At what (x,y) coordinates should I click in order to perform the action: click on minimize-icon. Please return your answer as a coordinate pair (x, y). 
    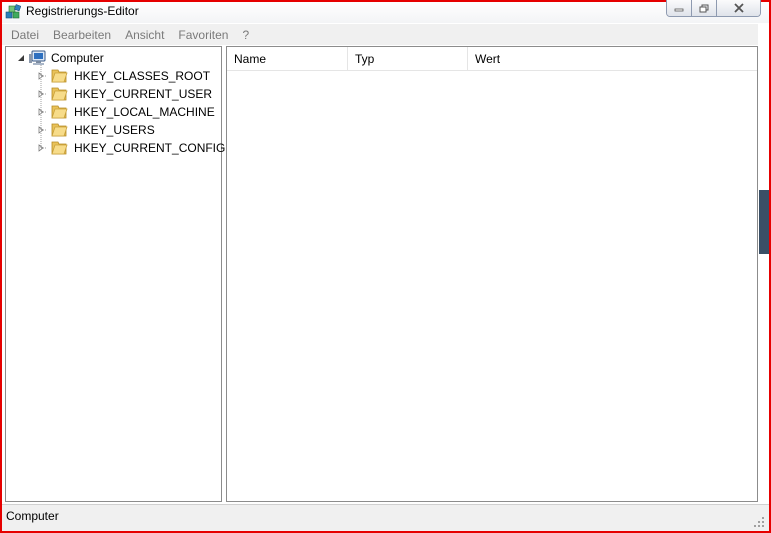
    Looking at the image, I should click on (679, 10).